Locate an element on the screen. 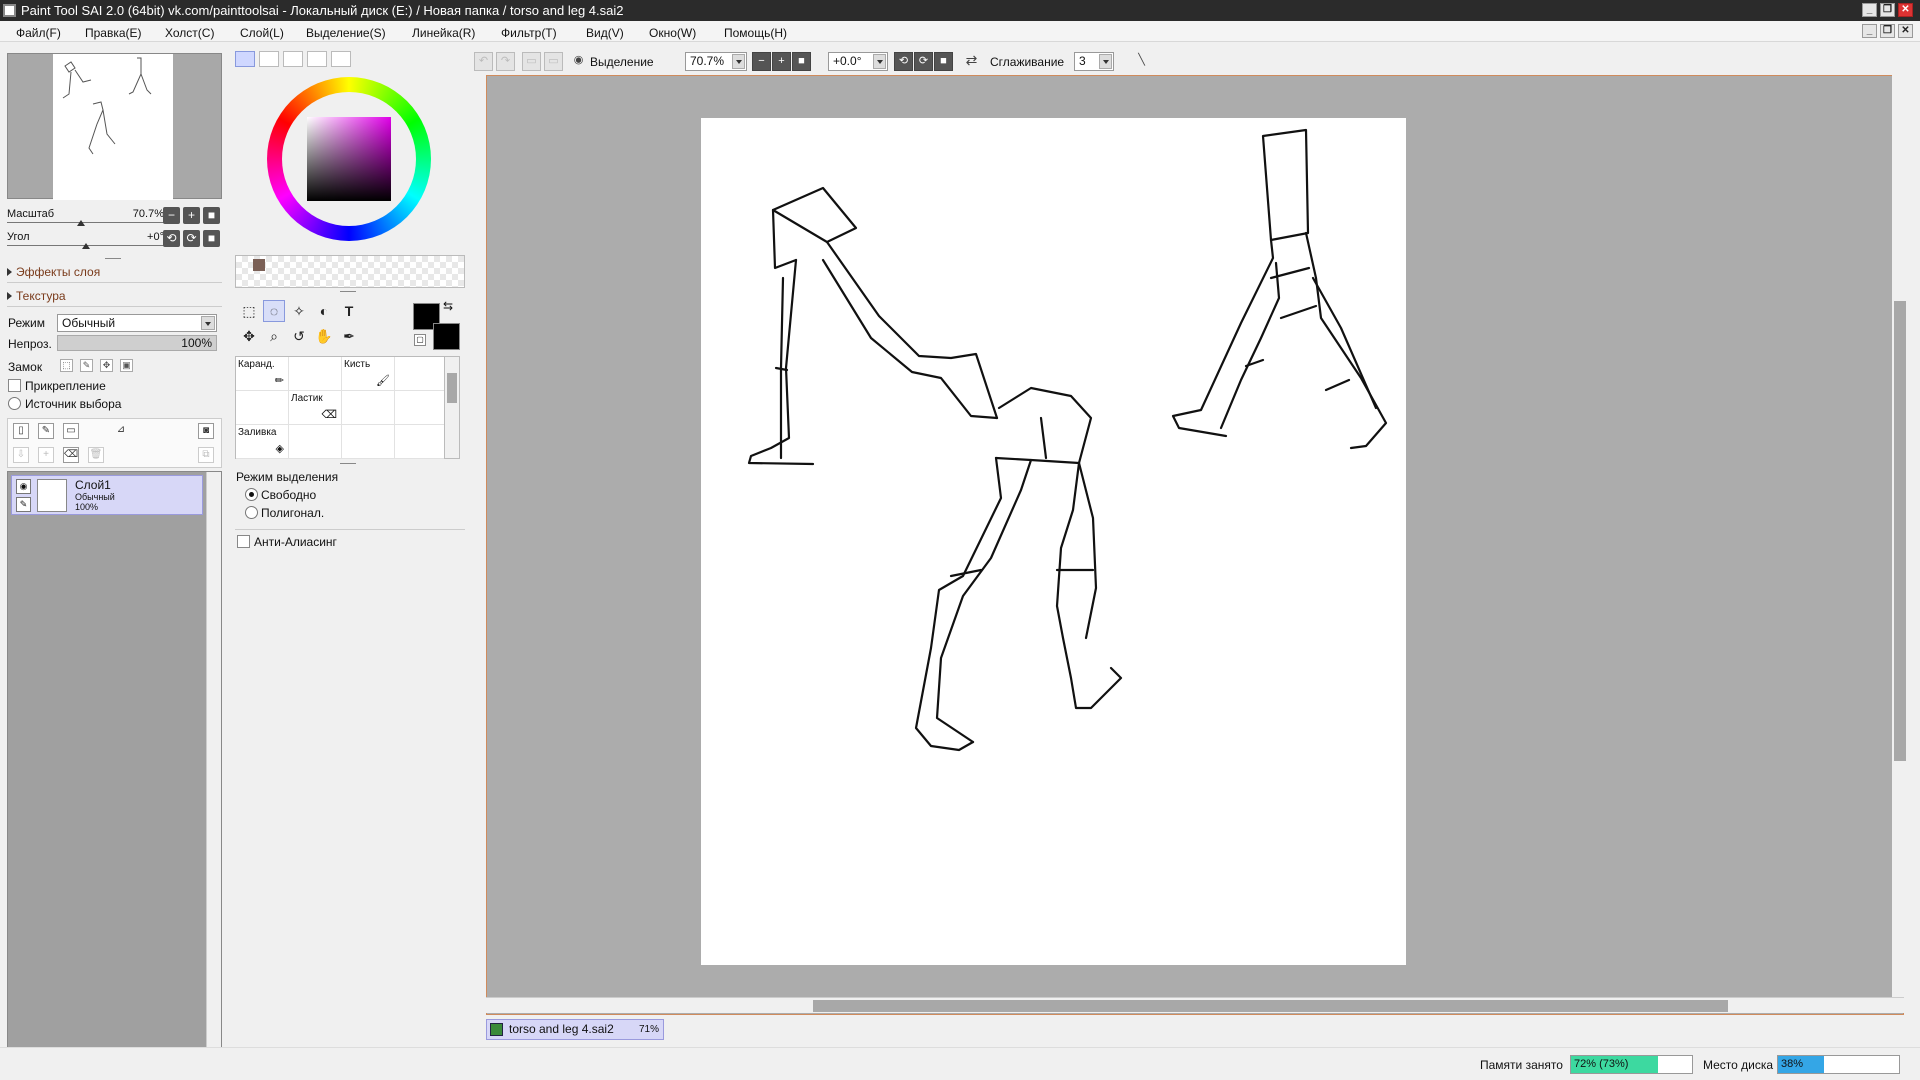 This screenshot has width=1920, height=1080. selection-source-radio is located at coordinates (14, 403).